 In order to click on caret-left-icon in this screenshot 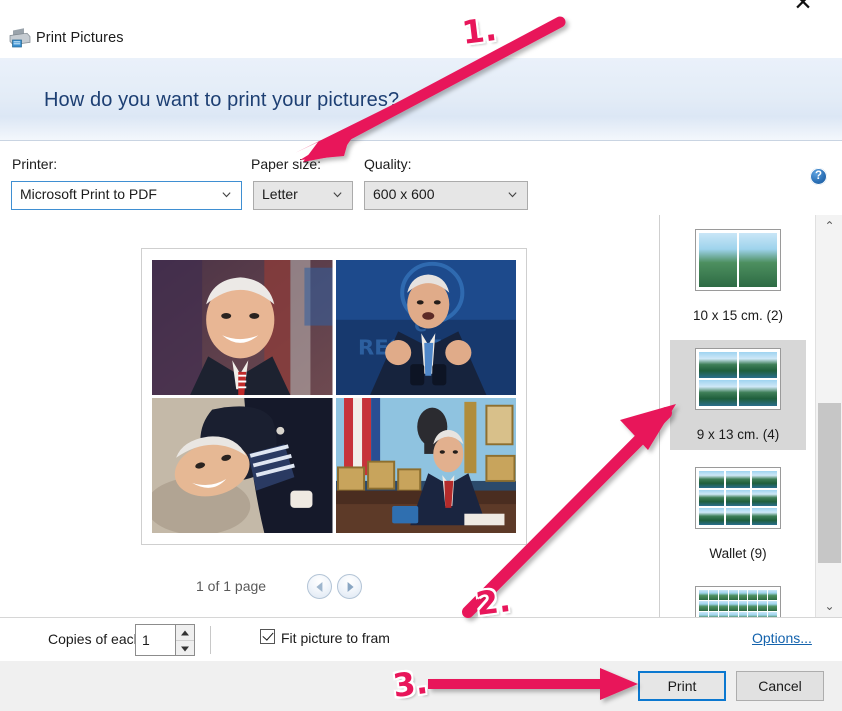, I will do `click(318, 586)`.